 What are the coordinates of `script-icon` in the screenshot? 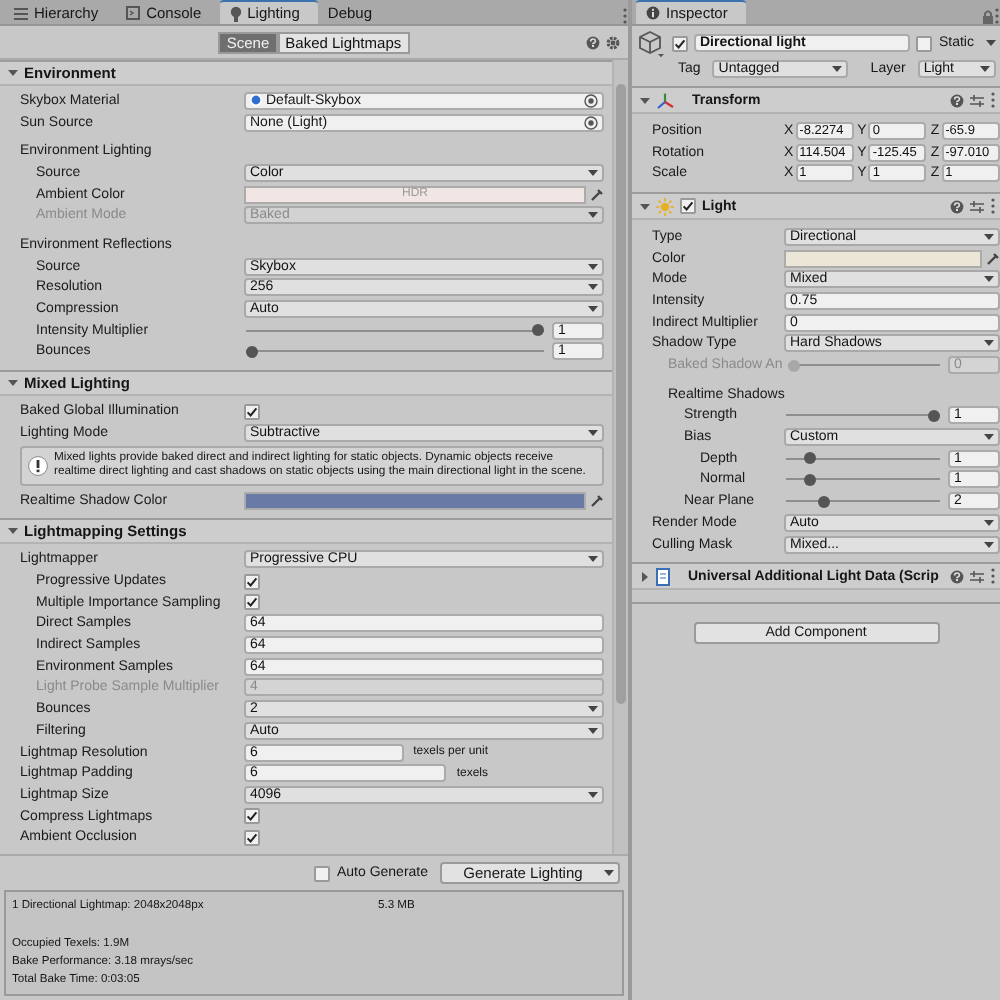 It's located at (663, 576).